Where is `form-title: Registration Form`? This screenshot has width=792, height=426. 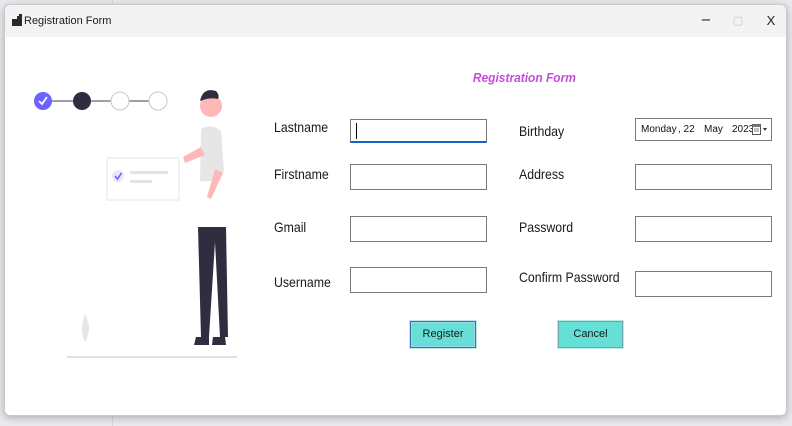
form-title: Registration Form is located at coordinates (524, 77).